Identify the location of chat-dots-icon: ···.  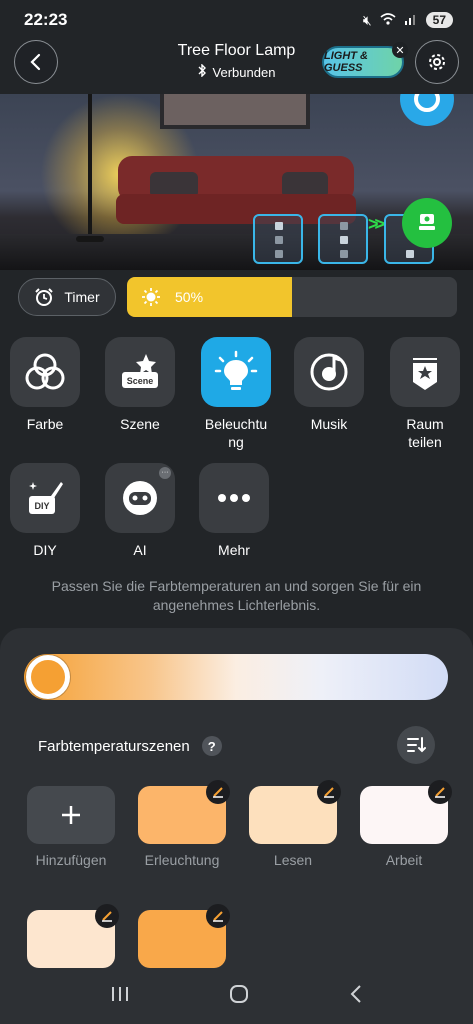
(165, 473).